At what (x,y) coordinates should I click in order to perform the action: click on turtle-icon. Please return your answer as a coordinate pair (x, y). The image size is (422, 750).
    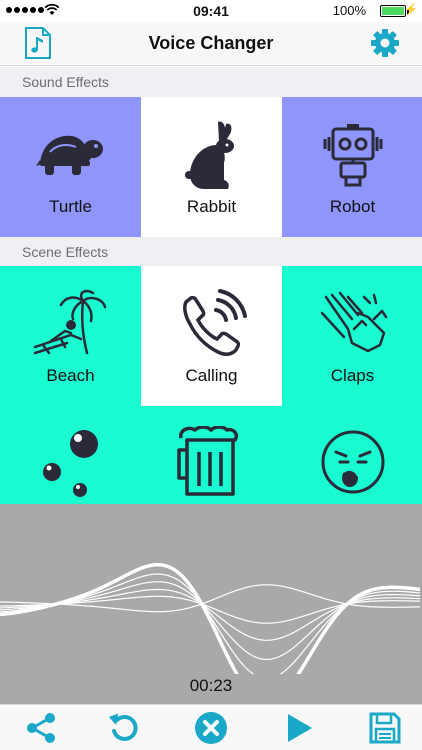
    Looking at the image, I should click on (70, 155).